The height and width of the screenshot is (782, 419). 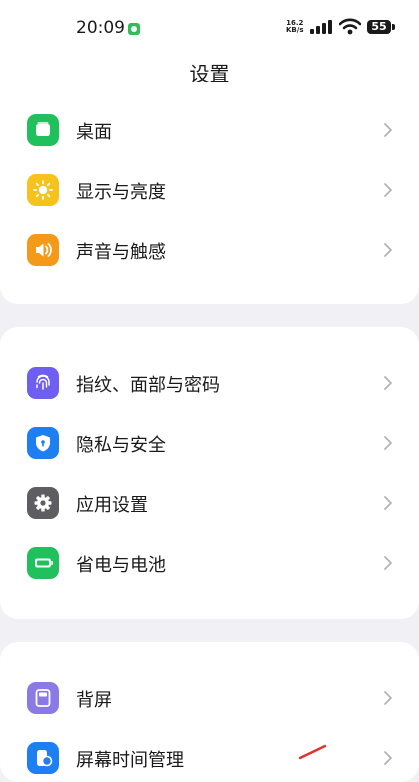 I want to click on settings-item-back-screen: 背屏, so click(x=209, y=698).